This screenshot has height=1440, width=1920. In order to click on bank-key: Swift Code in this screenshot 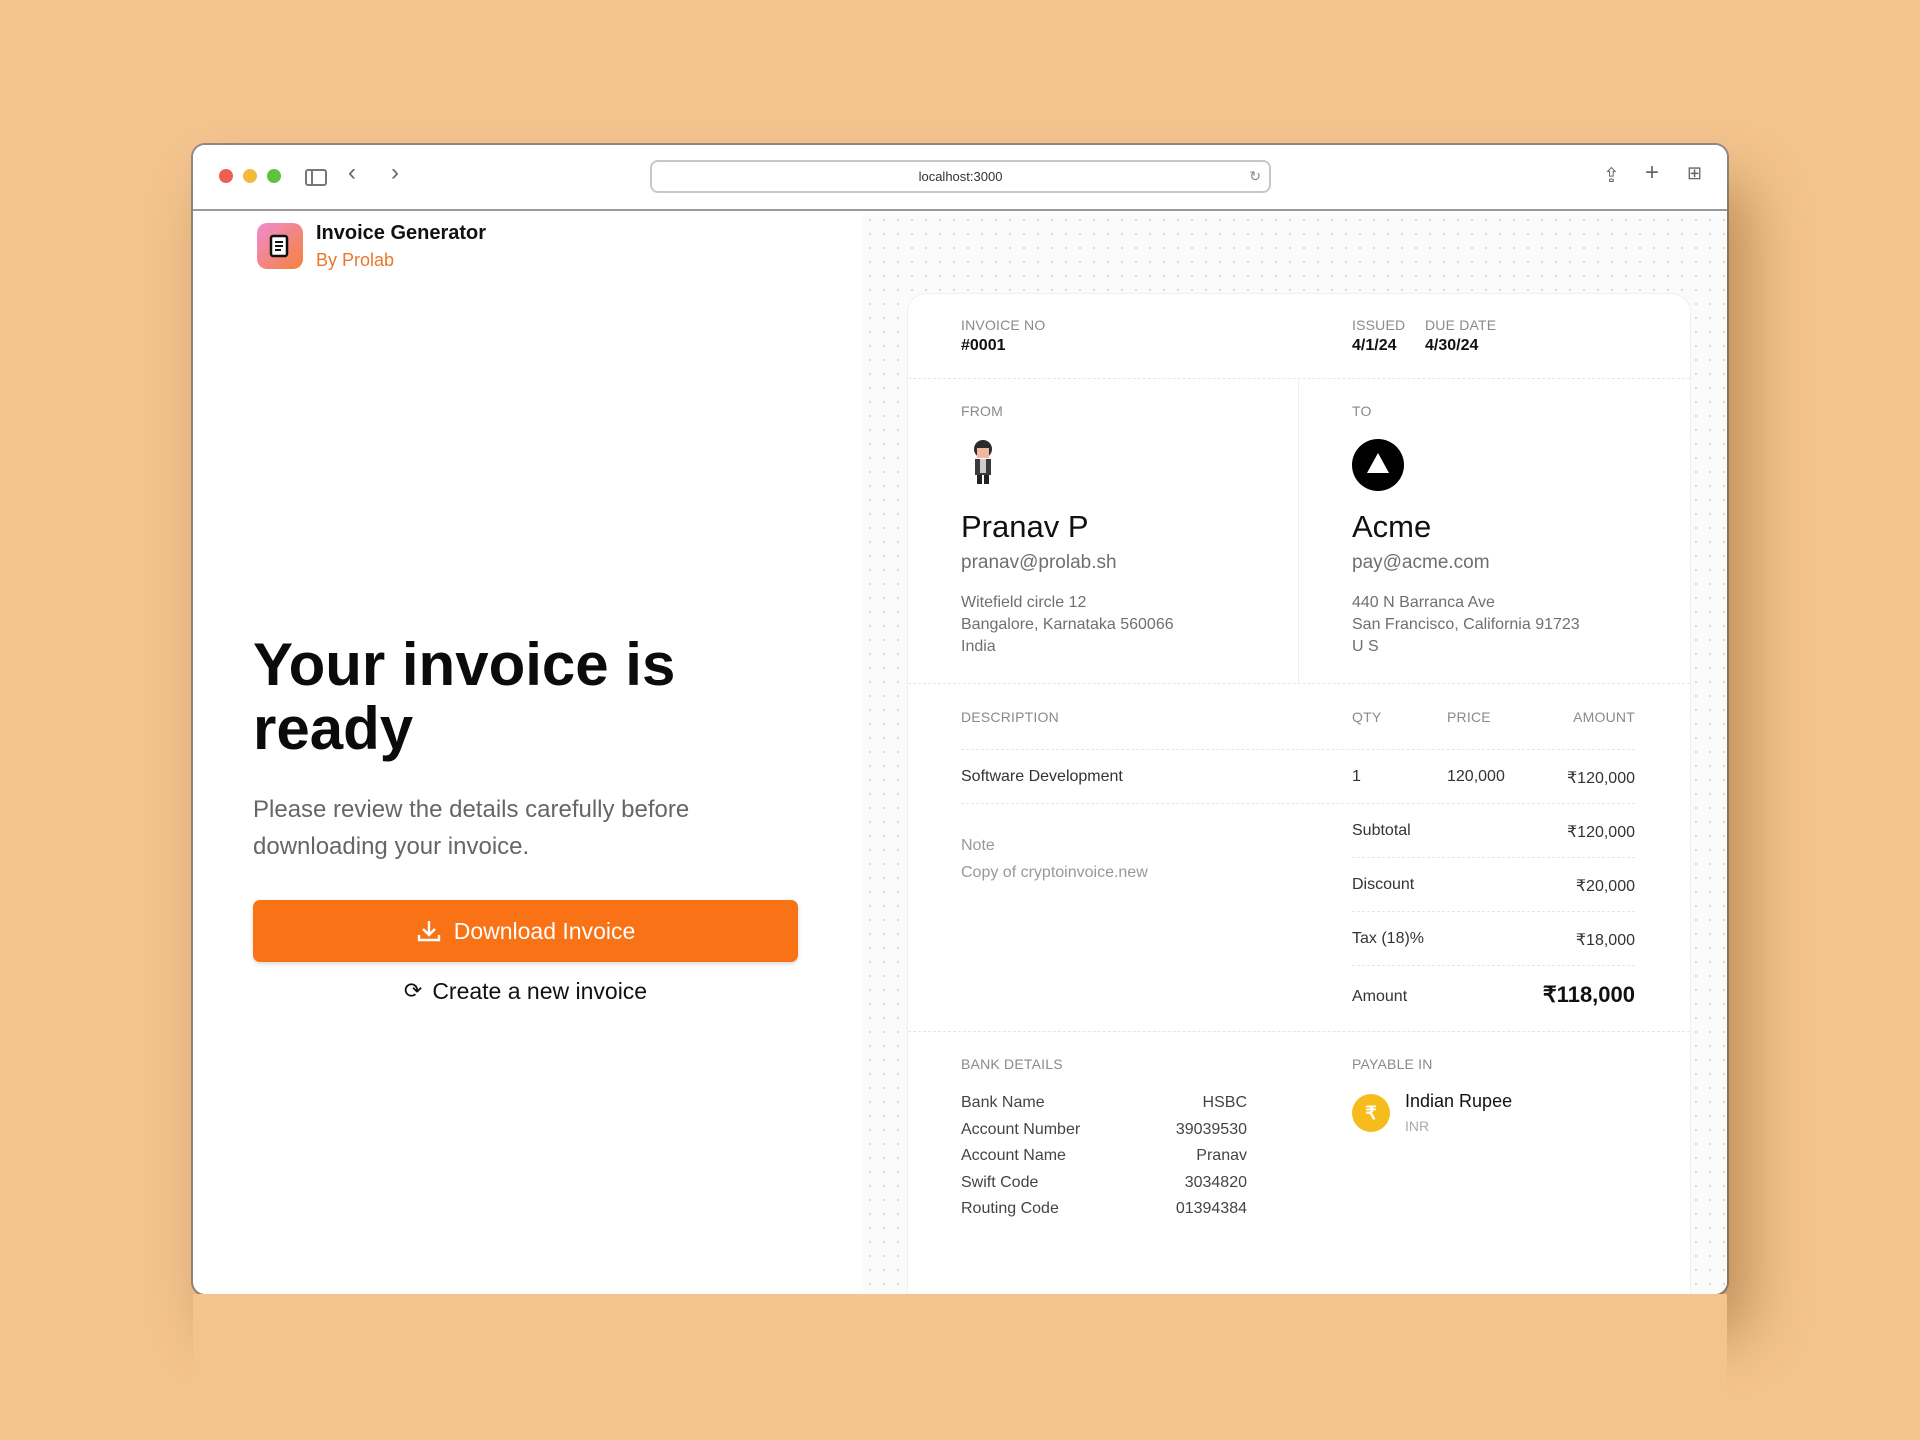, I will do `click(1000, 1182)`.